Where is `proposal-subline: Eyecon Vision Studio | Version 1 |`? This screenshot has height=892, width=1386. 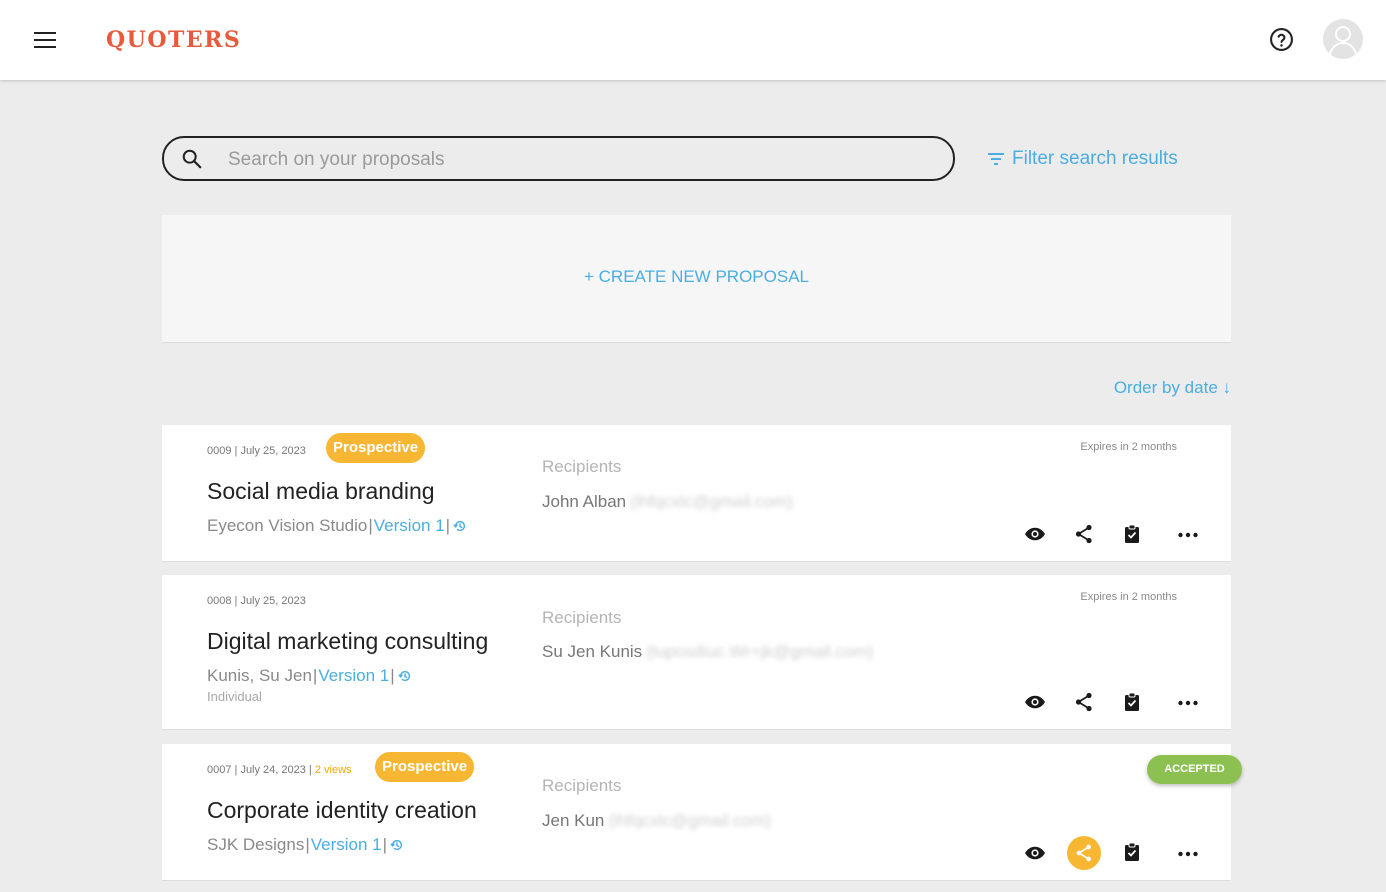
proposal-subline: Eyecon Vision Studio | Version 1 | is located at coordinates (337, 526).